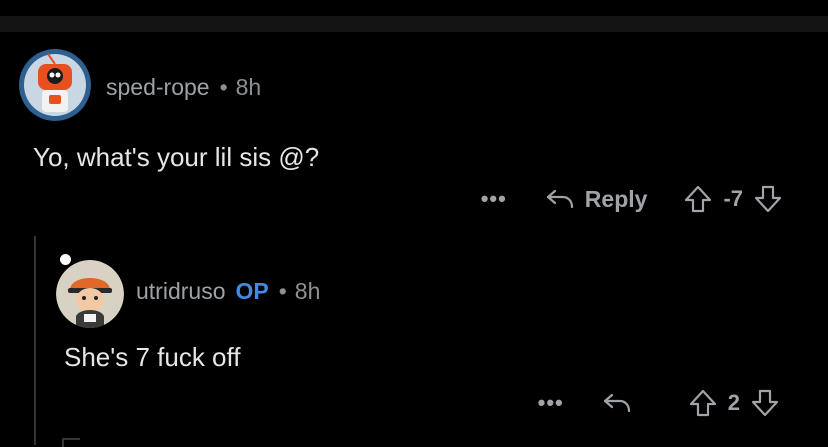 The image size is (828, 447). Describe the element at coordinates (176, 157) in the screenshot. I see `comment-body: Yo, what's your lil sis @?` at that location.